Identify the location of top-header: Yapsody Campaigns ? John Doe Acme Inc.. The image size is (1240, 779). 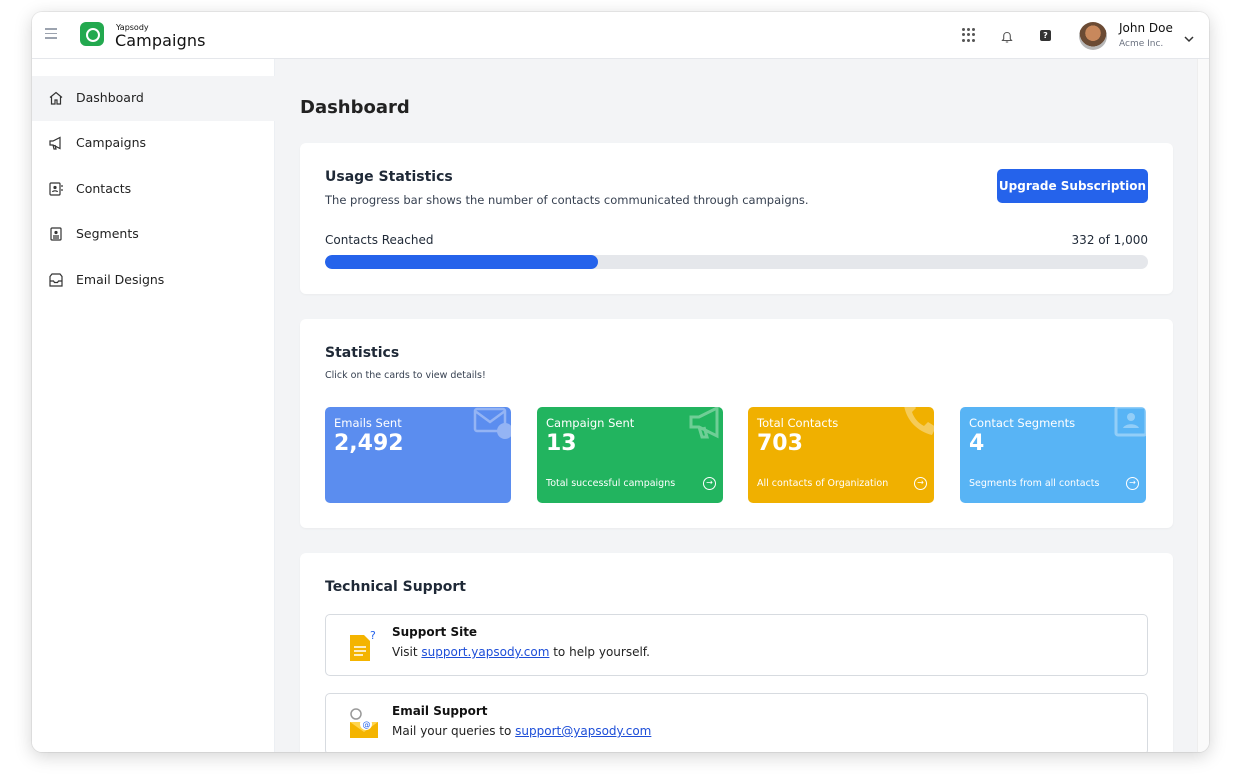
(620, 35).